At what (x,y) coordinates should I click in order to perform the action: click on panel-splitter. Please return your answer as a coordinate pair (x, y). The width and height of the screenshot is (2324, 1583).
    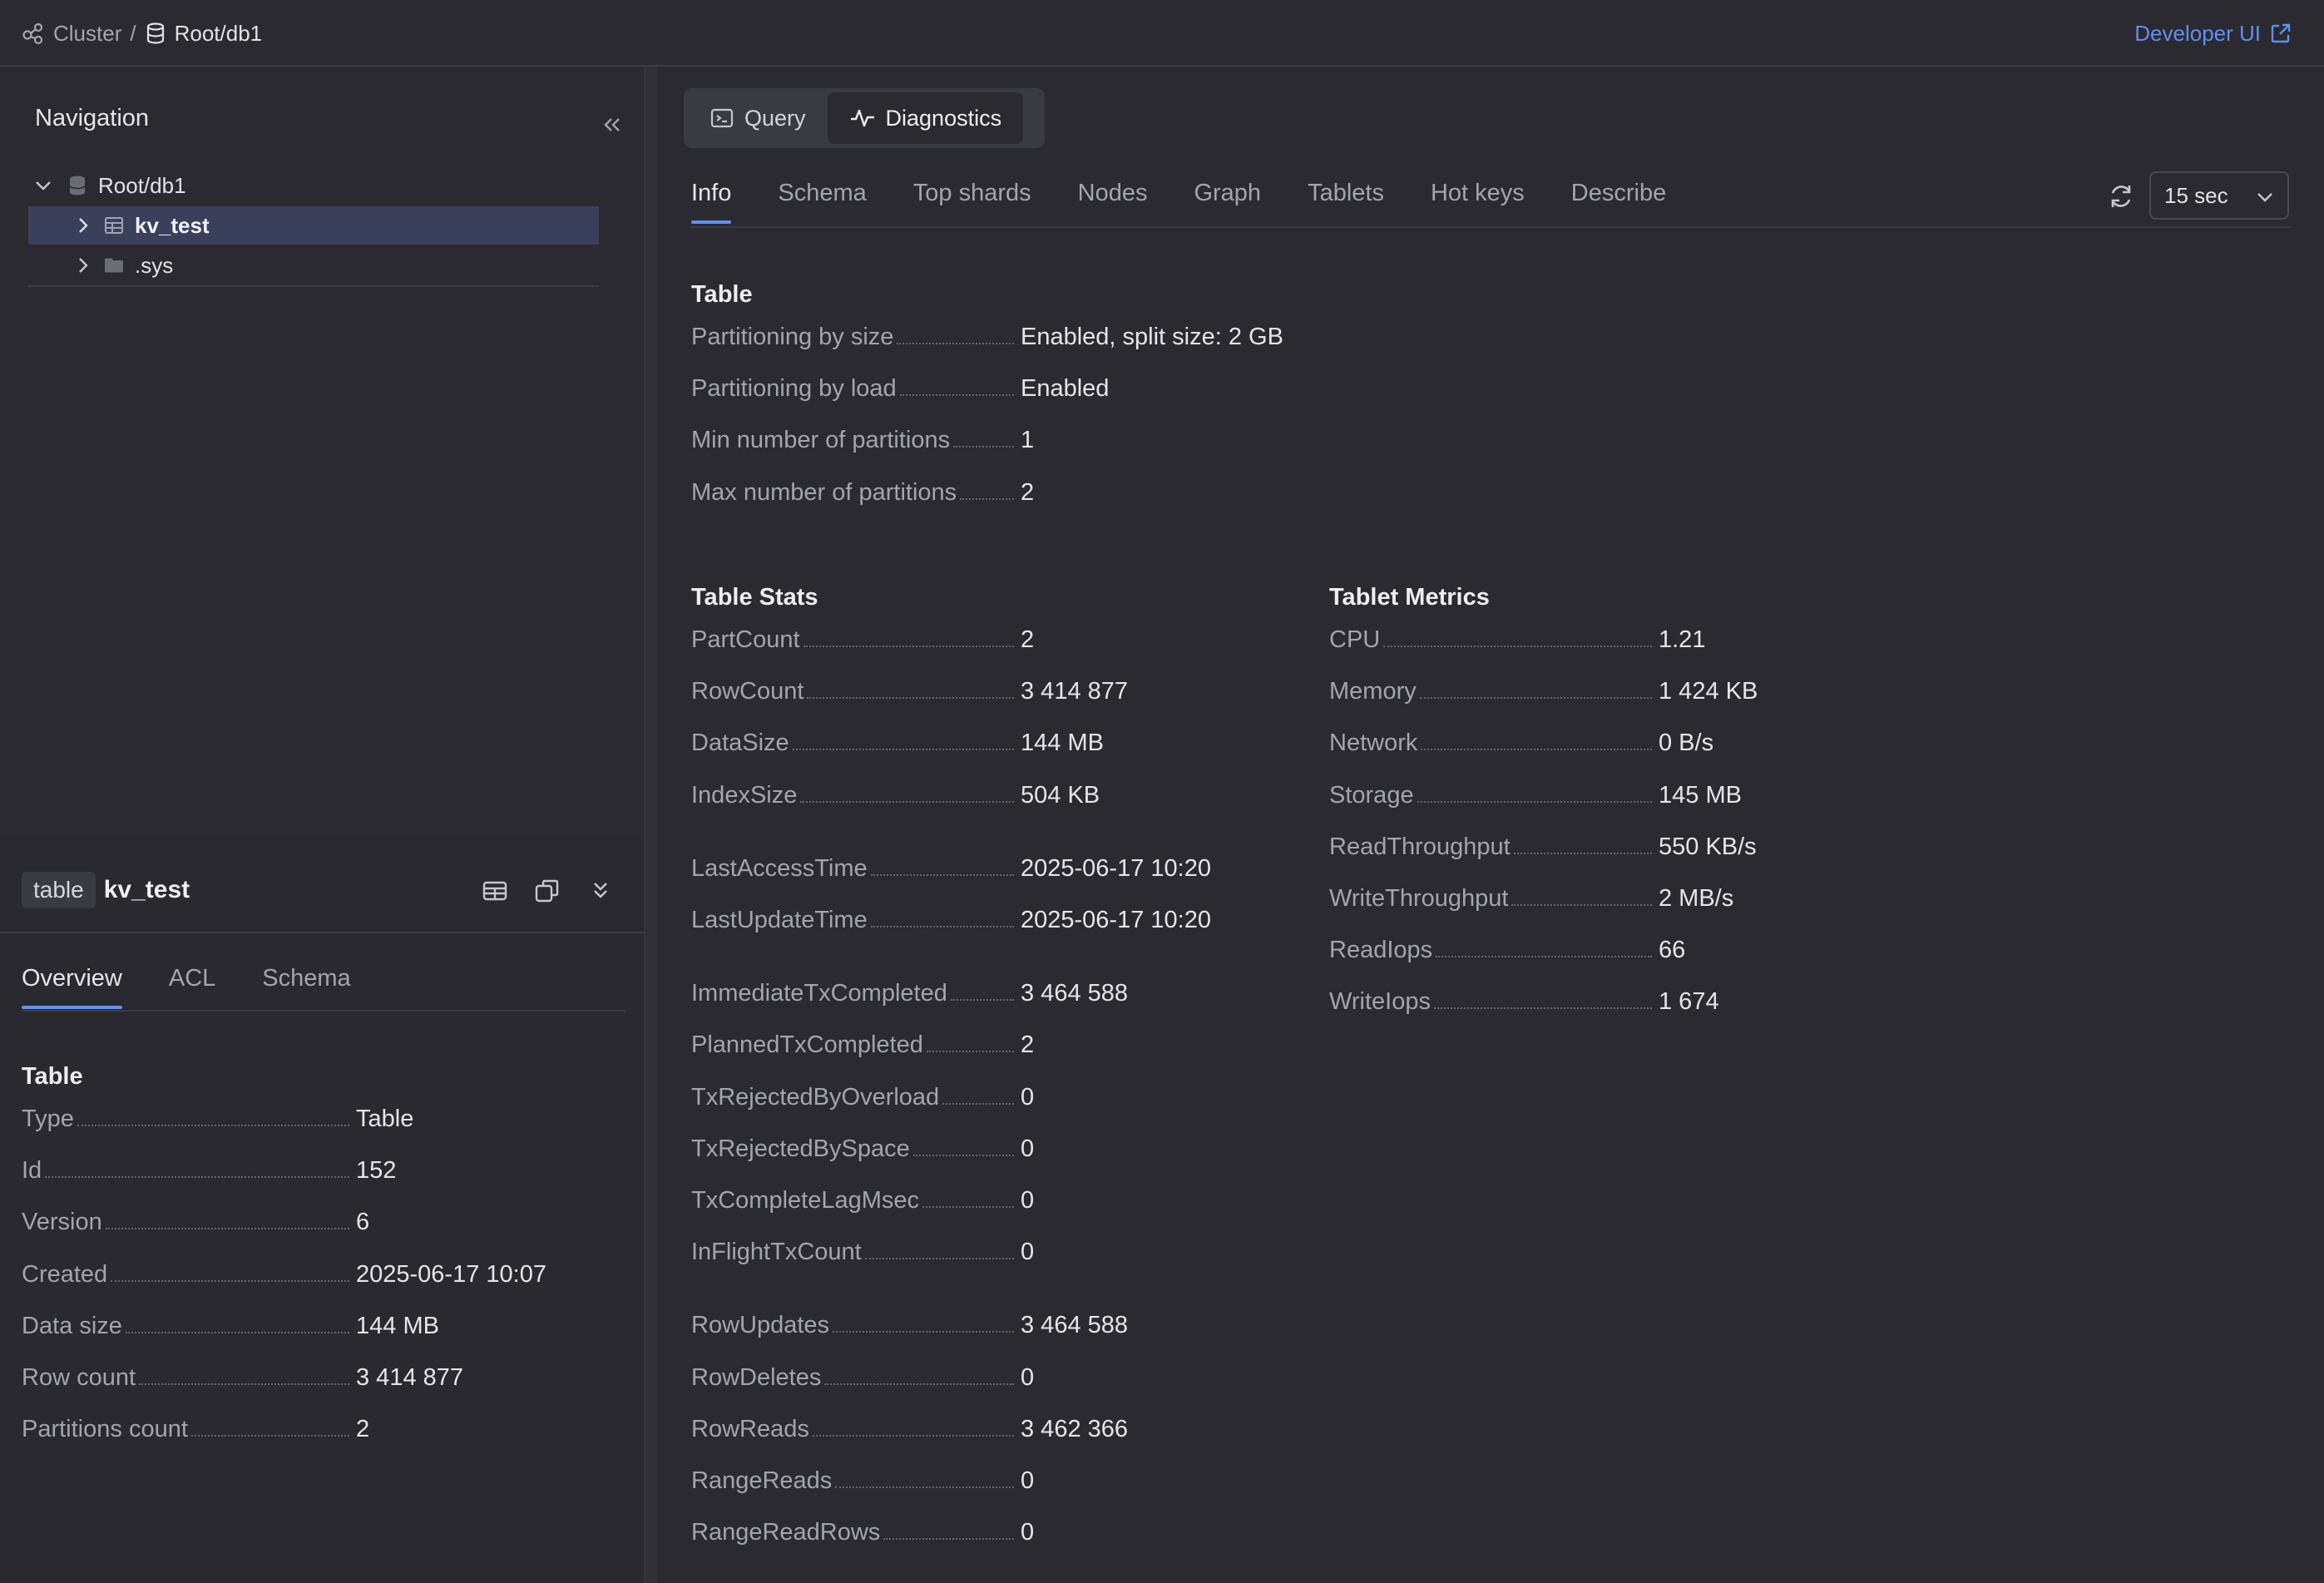
    Looking at the image, I should click on (651, 825).